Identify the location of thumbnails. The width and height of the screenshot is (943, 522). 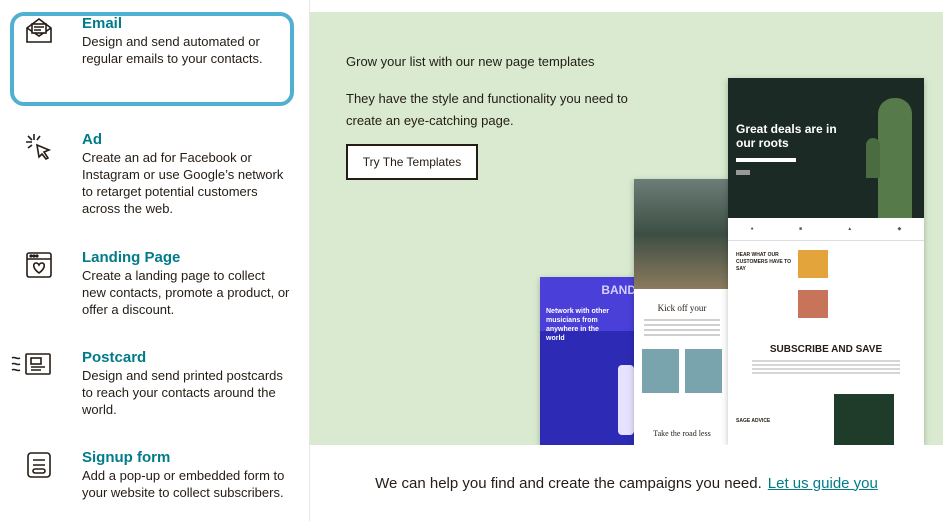
(682, 371).